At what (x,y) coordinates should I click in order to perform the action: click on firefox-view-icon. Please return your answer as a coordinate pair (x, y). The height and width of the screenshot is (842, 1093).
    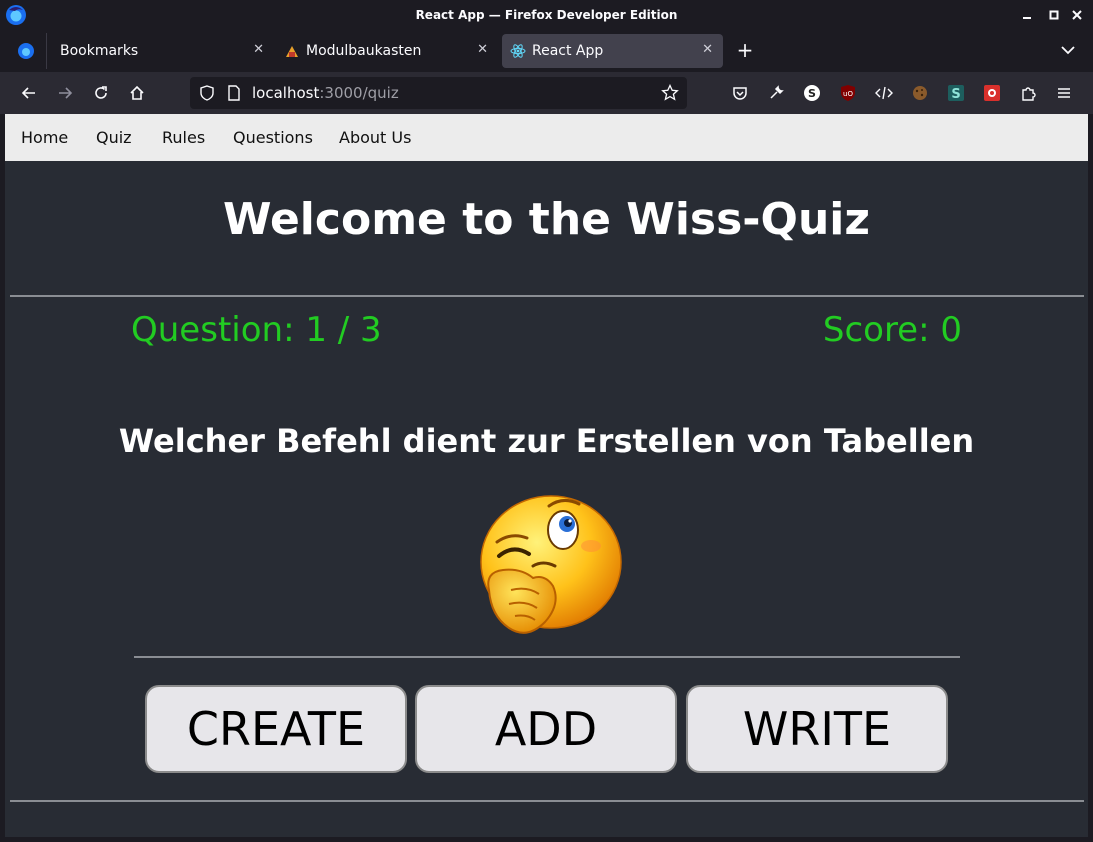
    Looking at the image, I should click on (25, 51).